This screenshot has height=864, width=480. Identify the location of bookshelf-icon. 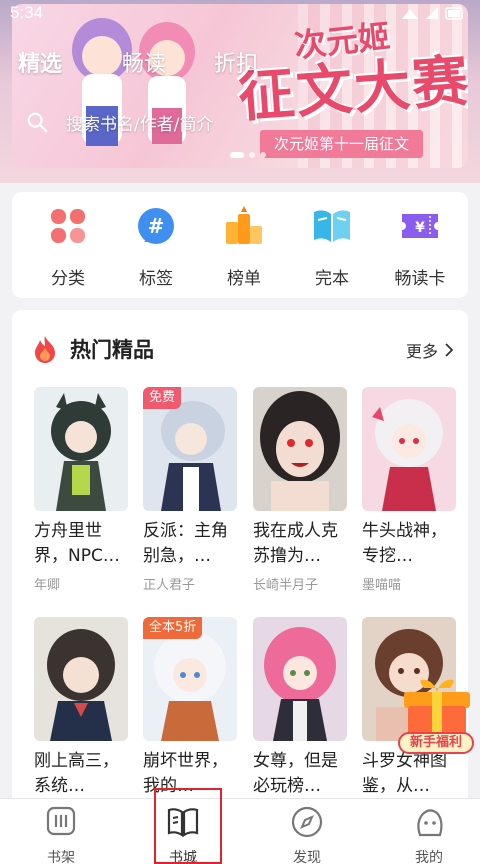
(61, 821).